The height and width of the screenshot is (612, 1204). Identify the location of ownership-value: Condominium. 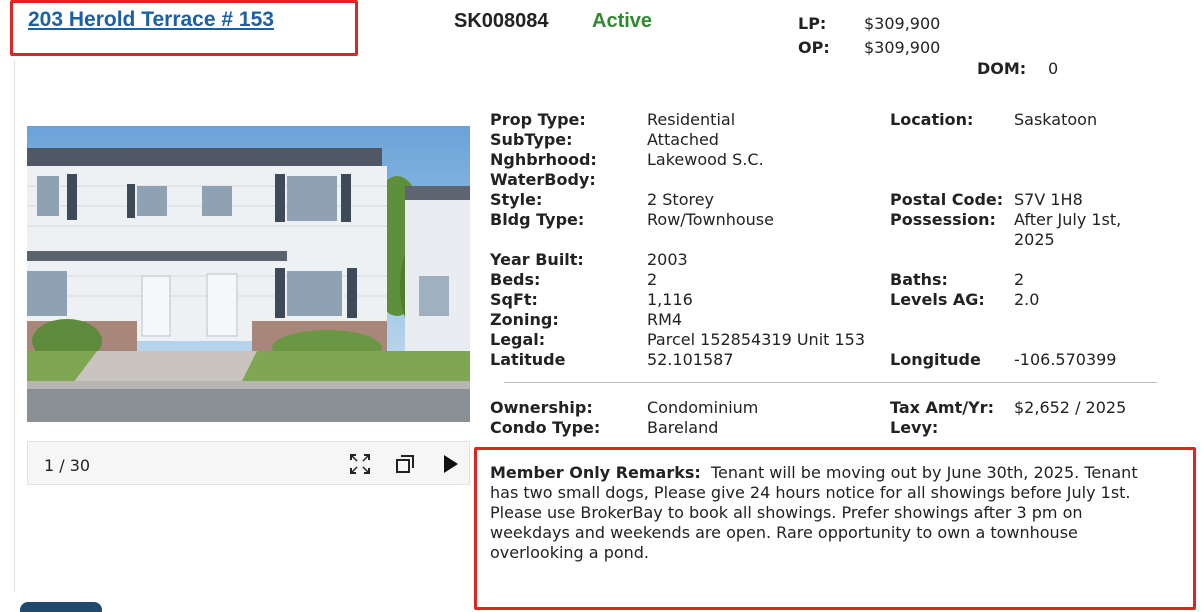
(703, 407).